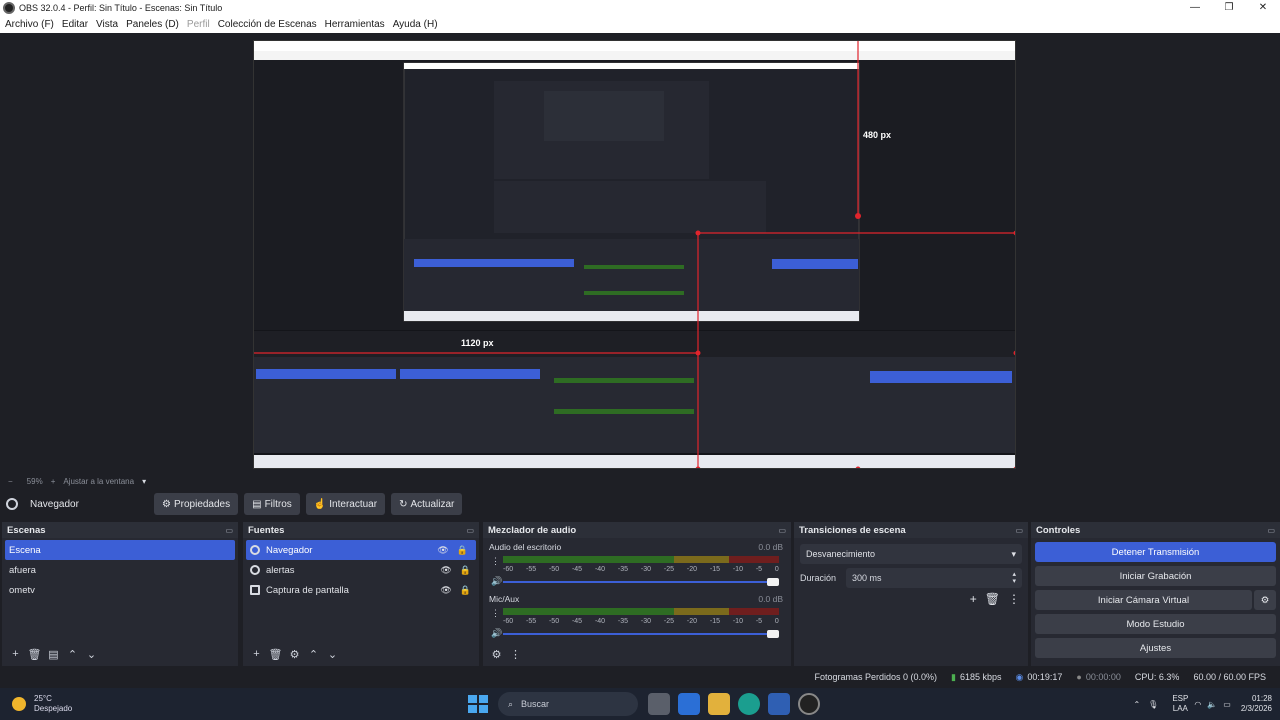 The height and width of the screenshot is (720, 1280). Describe the element at coordinates (1265, 600) in the screenshot. I see `virtual-camera-settings-button: ⚙` at that location.